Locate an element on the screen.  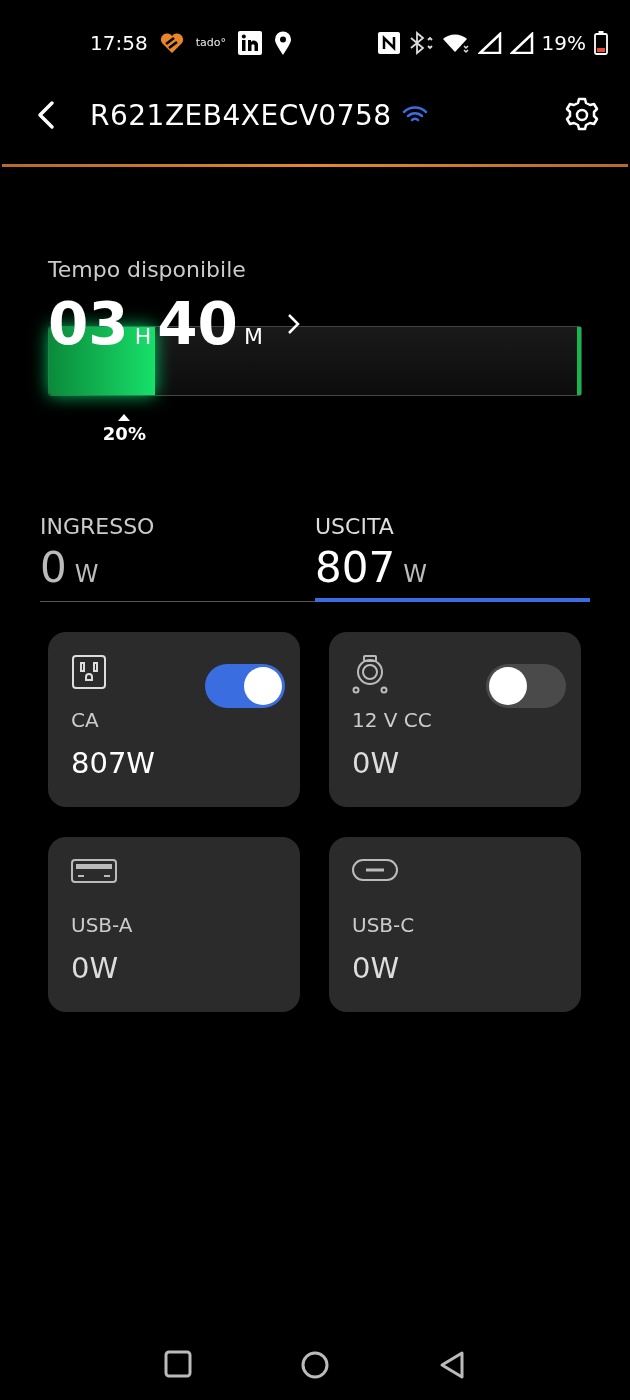
battery-icon is located at coordinates (601, 42).